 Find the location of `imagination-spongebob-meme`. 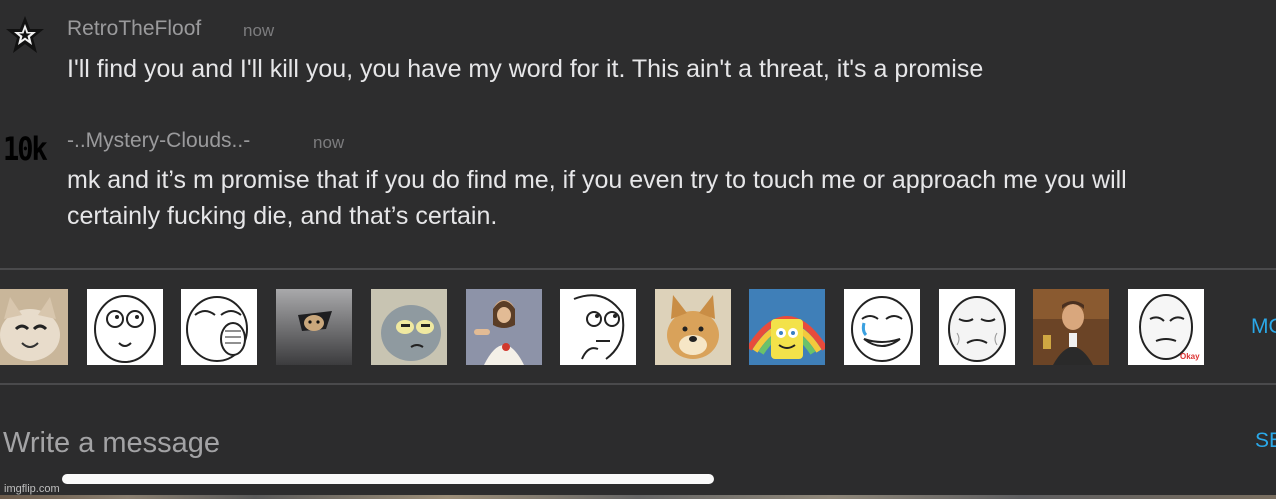

imagination-spongebob-meme is located at coordinates (787, 327).